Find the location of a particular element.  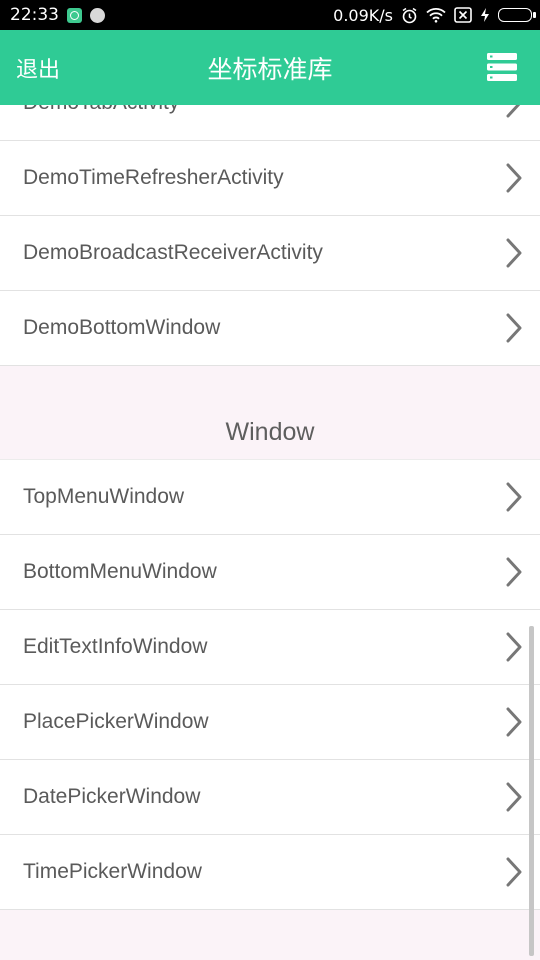

alarm-icon is located at coordinates (409, 15).